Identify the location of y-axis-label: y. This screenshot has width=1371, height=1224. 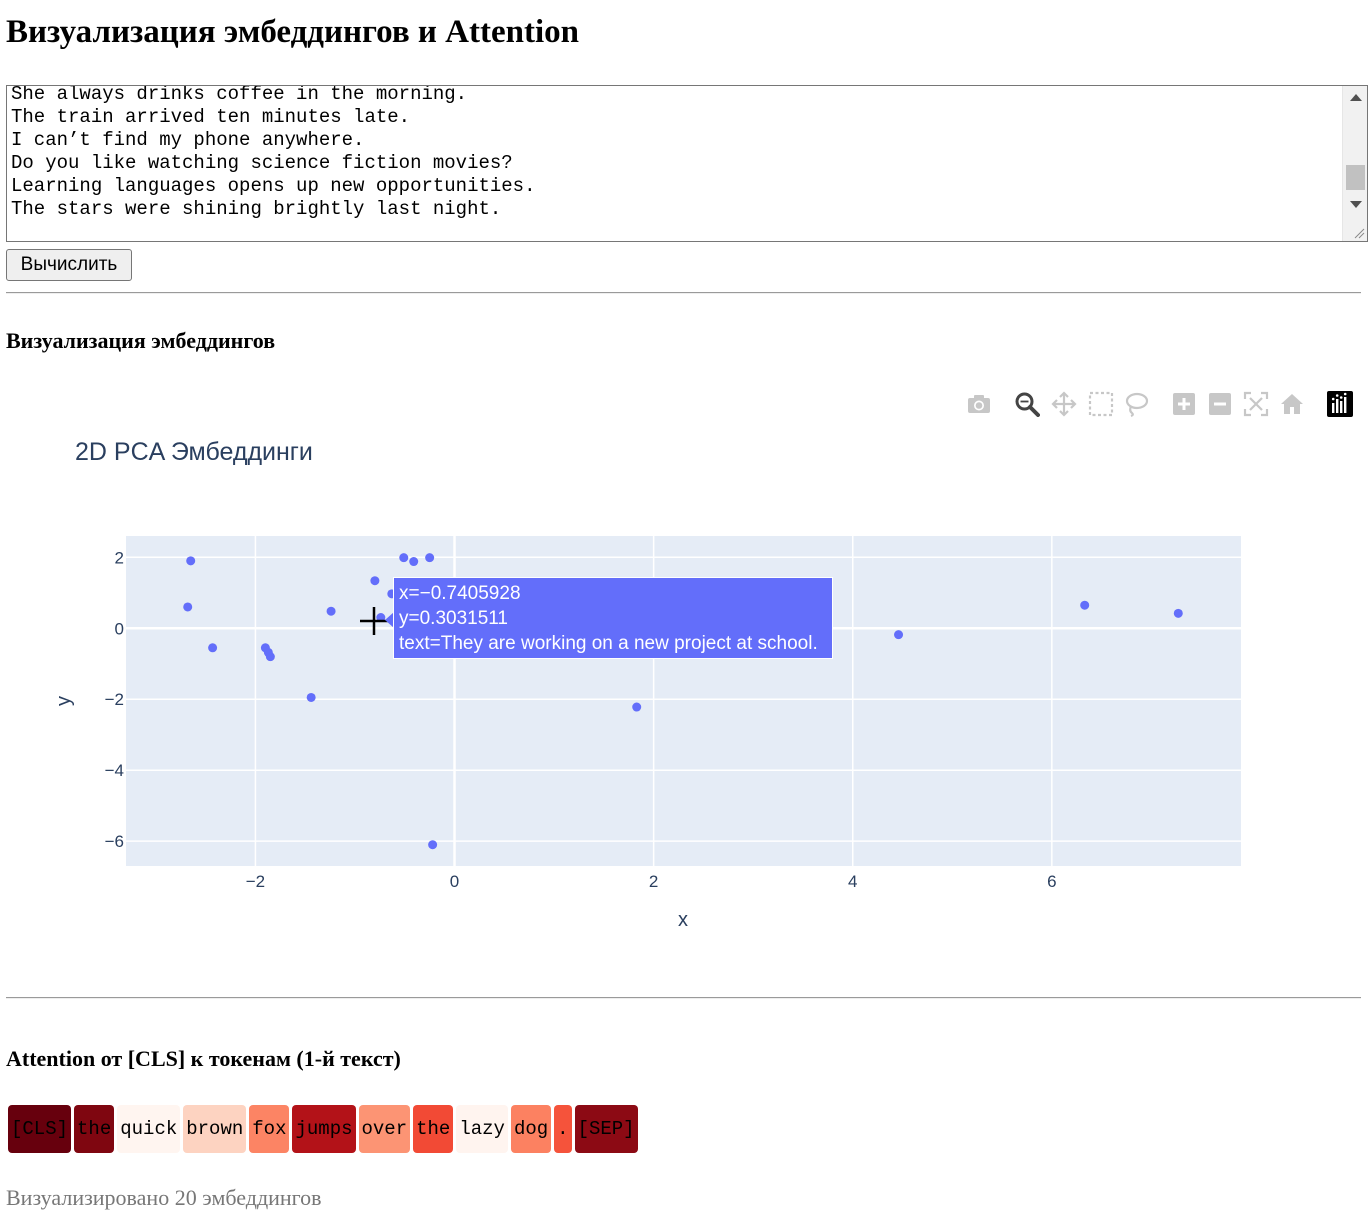
(64, 701).